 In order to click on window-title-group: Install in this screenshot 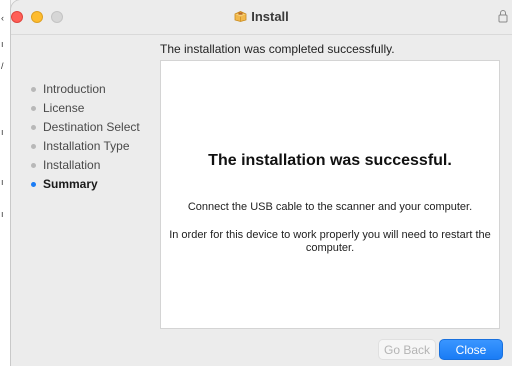, I will do `click(261, 16)`.